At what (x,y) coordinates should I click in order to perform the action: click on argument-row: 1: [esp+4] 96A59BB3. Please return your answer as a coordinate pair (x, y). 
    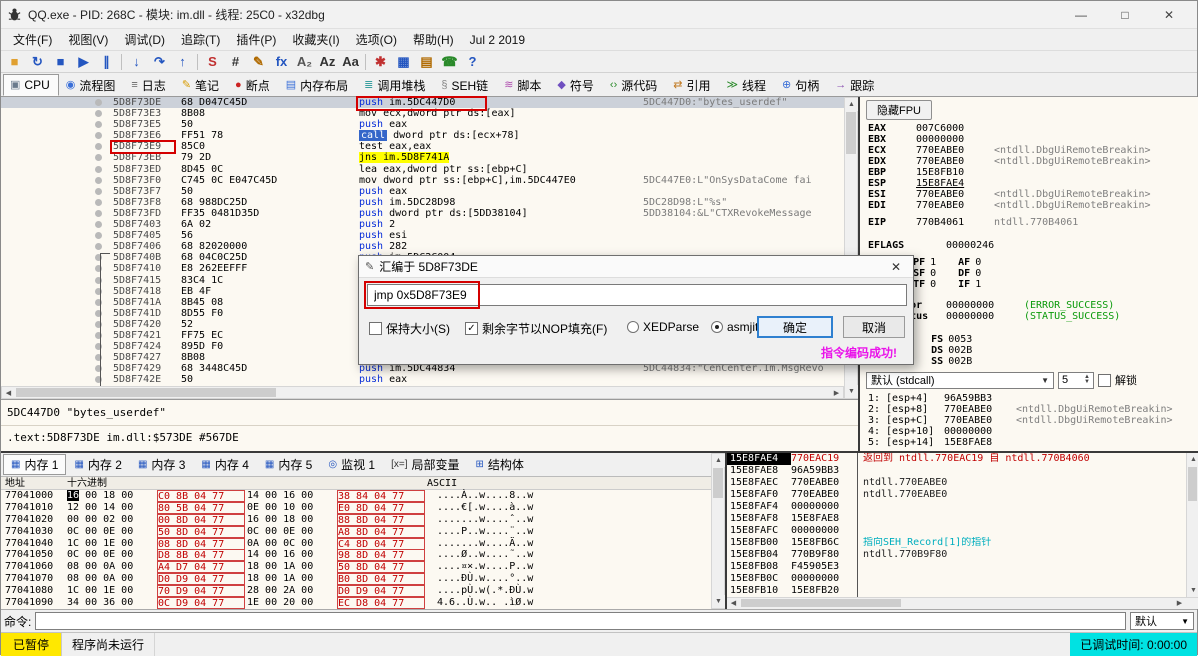
    Looking at the image, I should click on (1031, 398).